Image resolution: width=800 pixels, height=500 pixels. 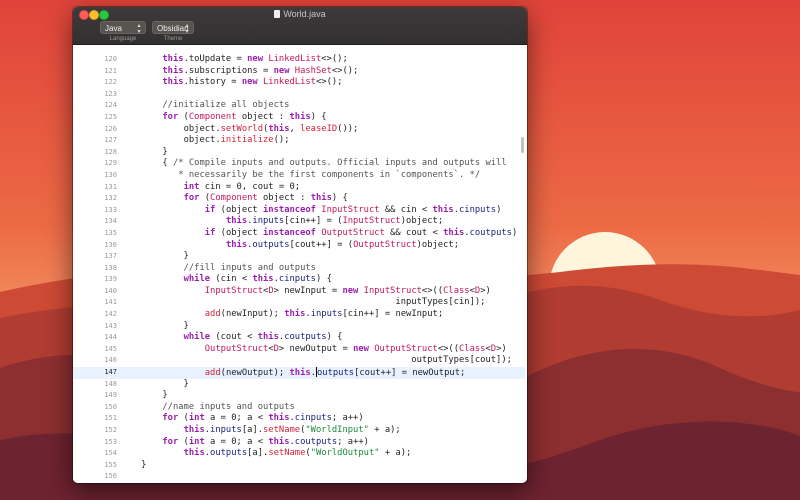 What do you see at coordinates (210, 188) in the screenshot?
I see `code-text: int cin = 0, cout = 0;` at bounding box center [210, 188].